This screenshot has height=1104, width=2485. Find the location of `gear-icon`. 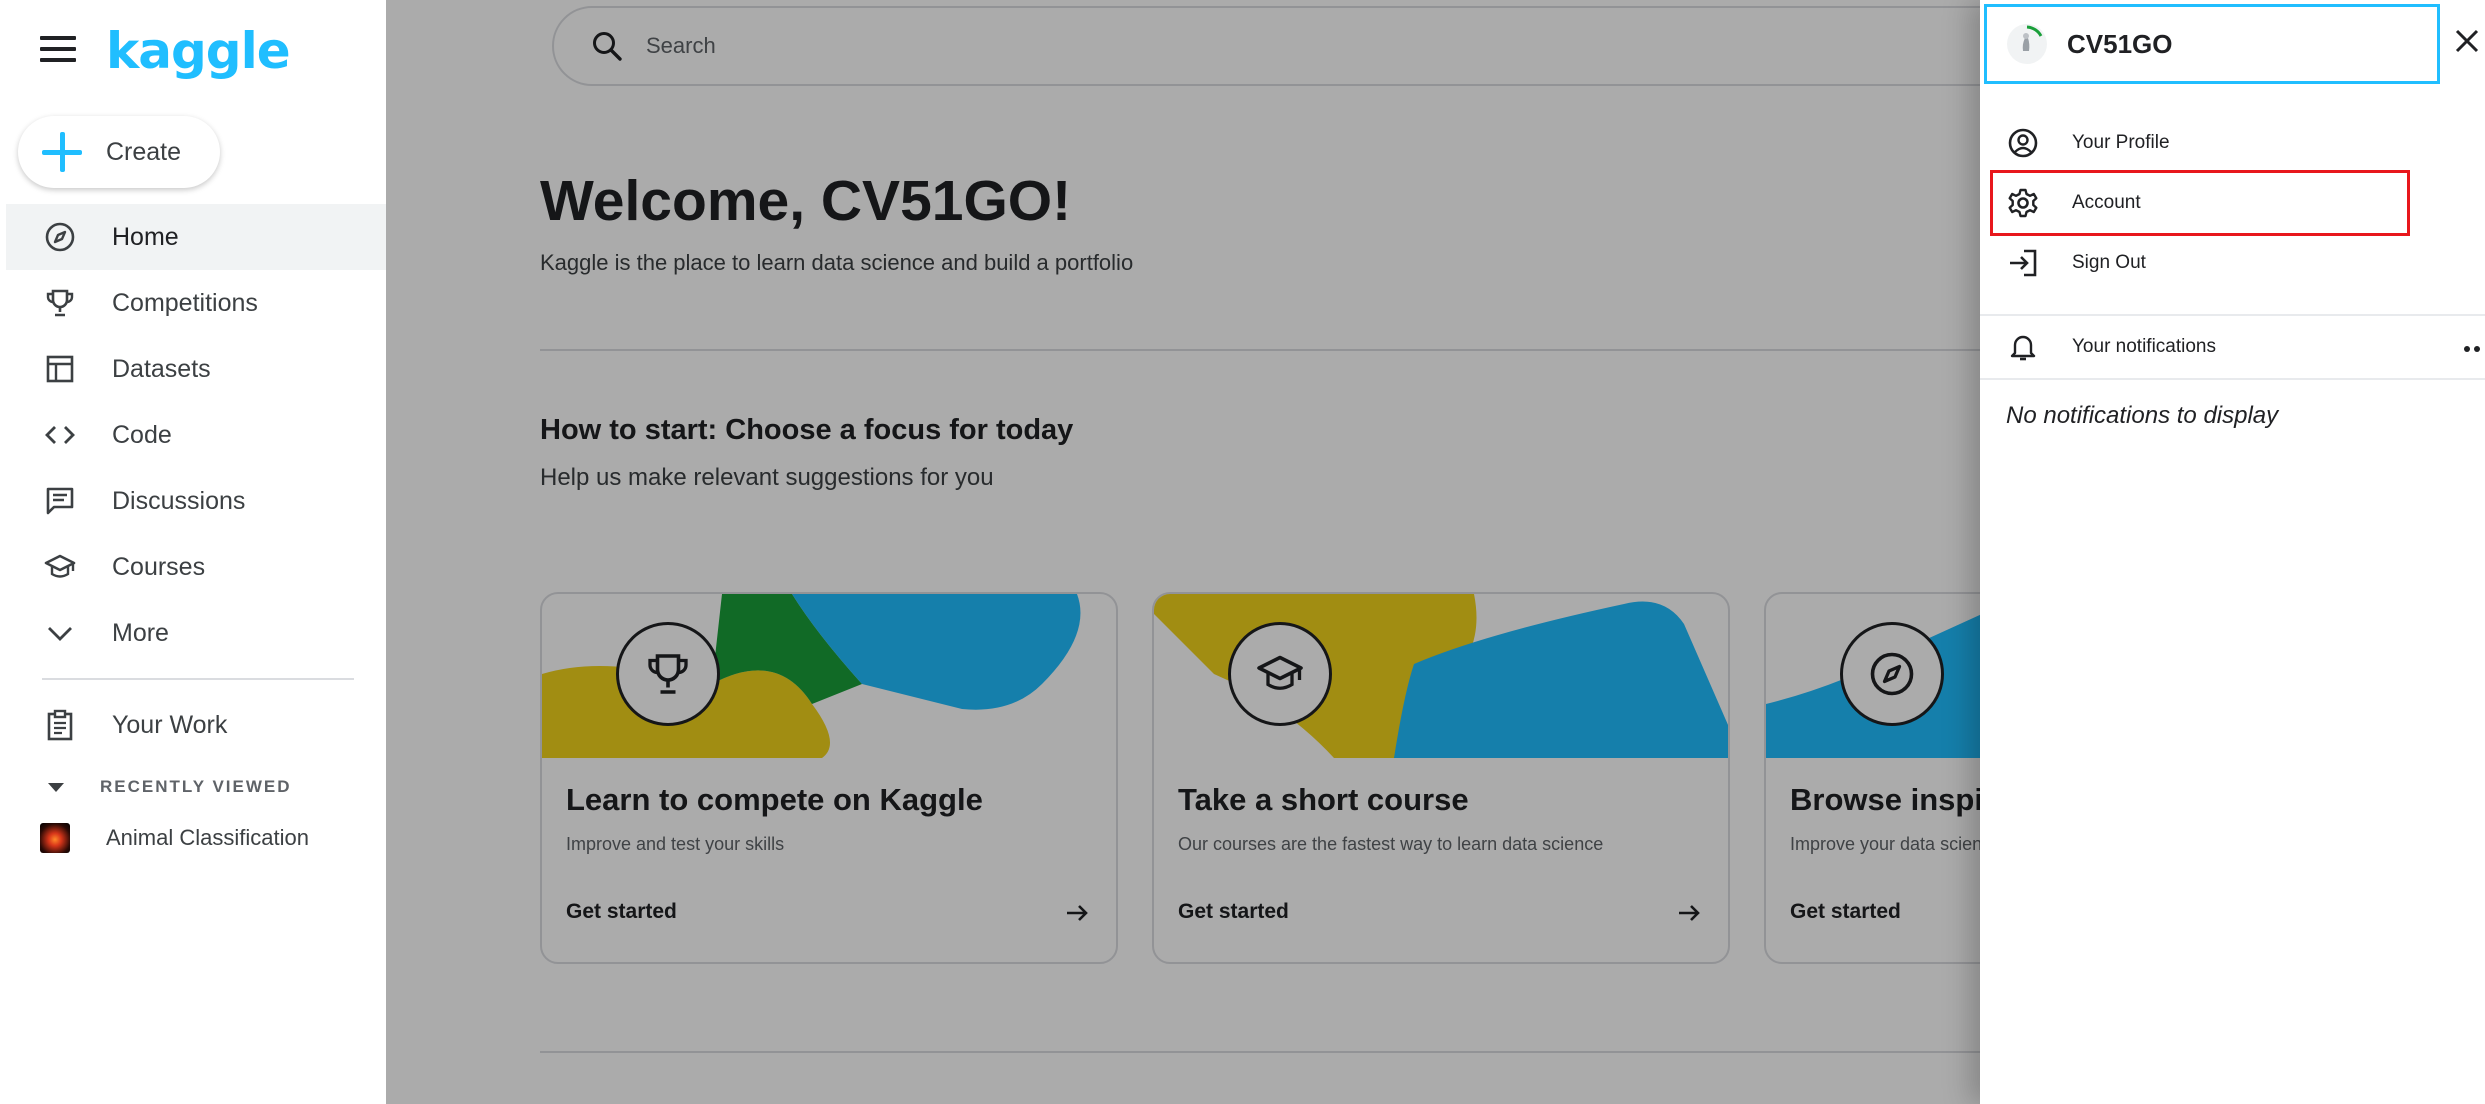

gear-icon is located at coordinates (2023, 203).